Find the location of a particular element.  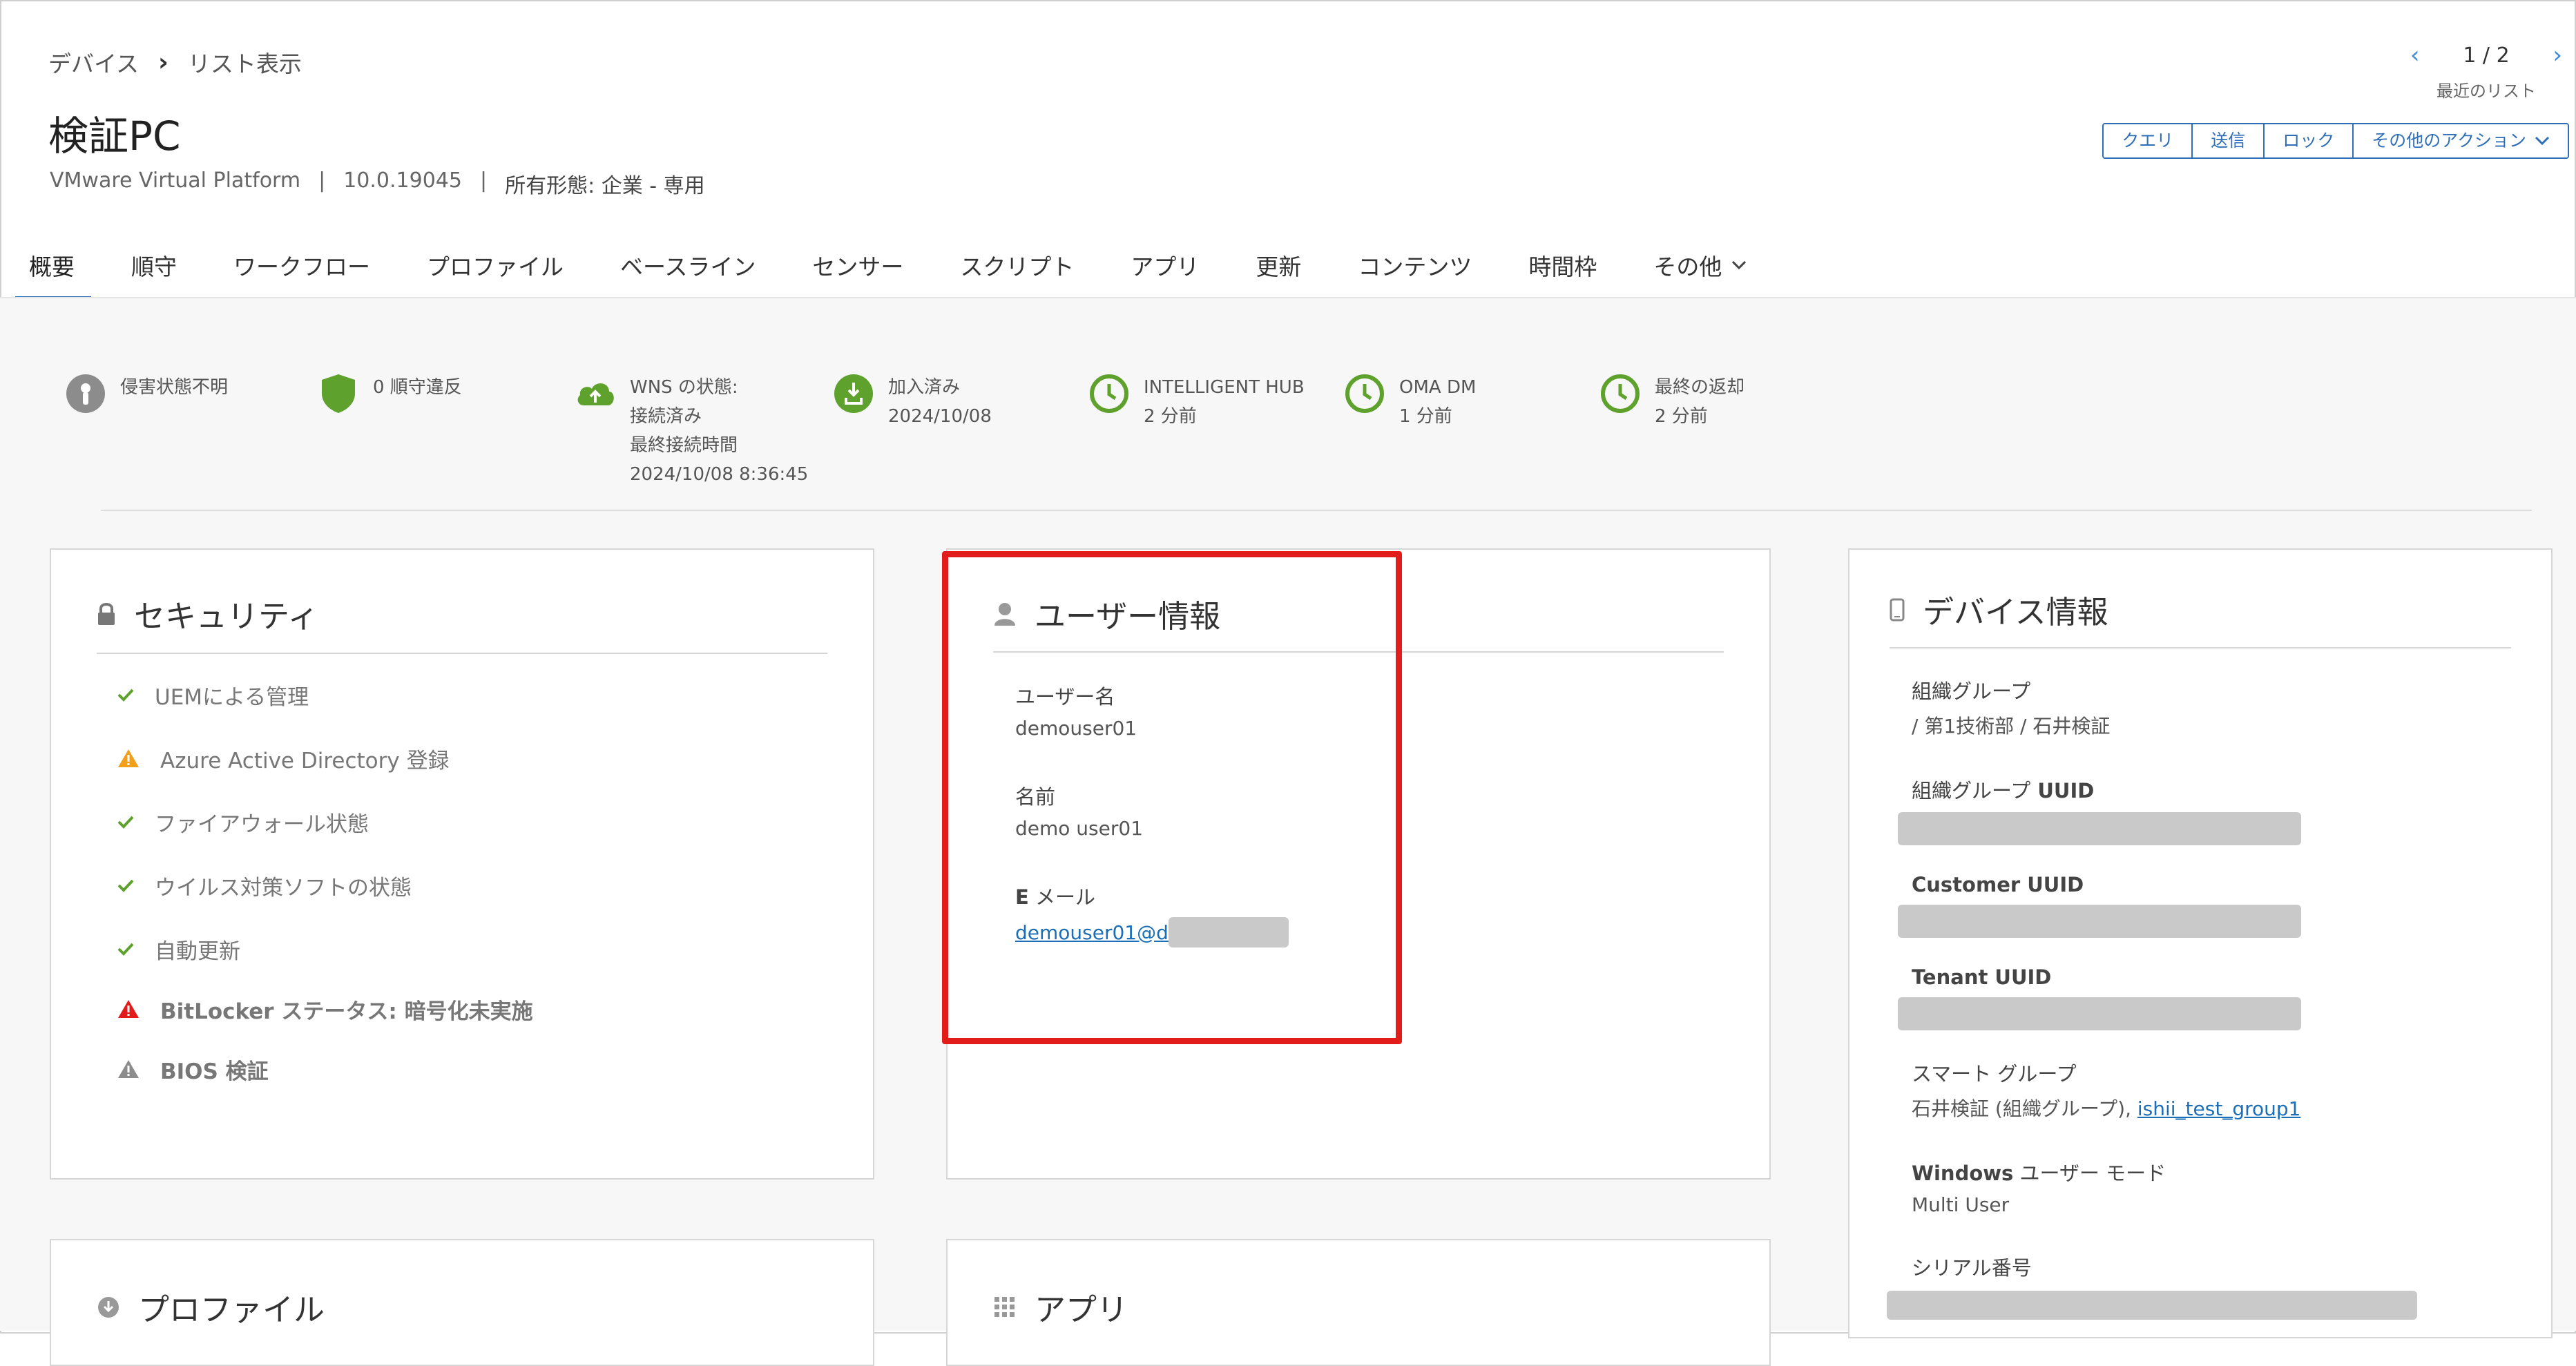

security-item-label: ウイルス対策ソフトの状態 is located at coordinates (283, 888).